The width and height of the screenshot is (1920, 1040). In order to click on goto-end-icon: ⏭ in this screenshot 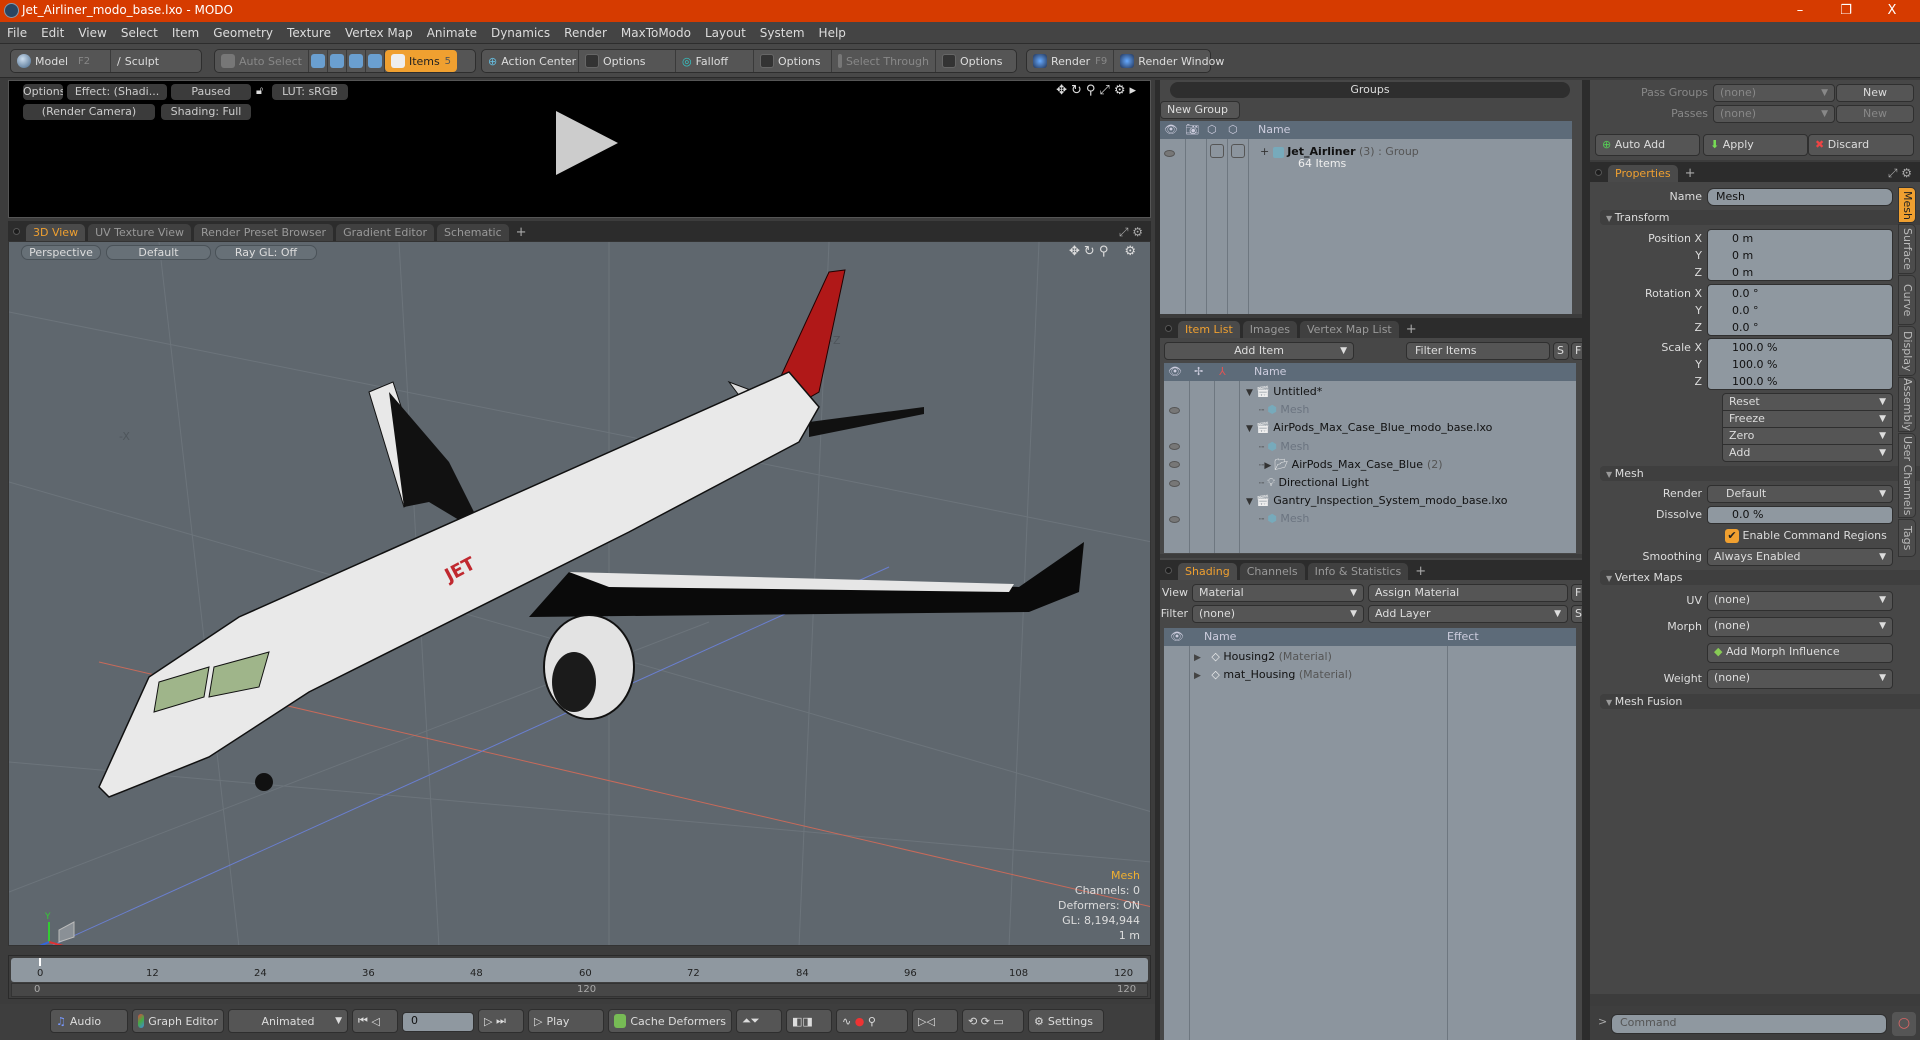, I will do `click(501, 1021)`.